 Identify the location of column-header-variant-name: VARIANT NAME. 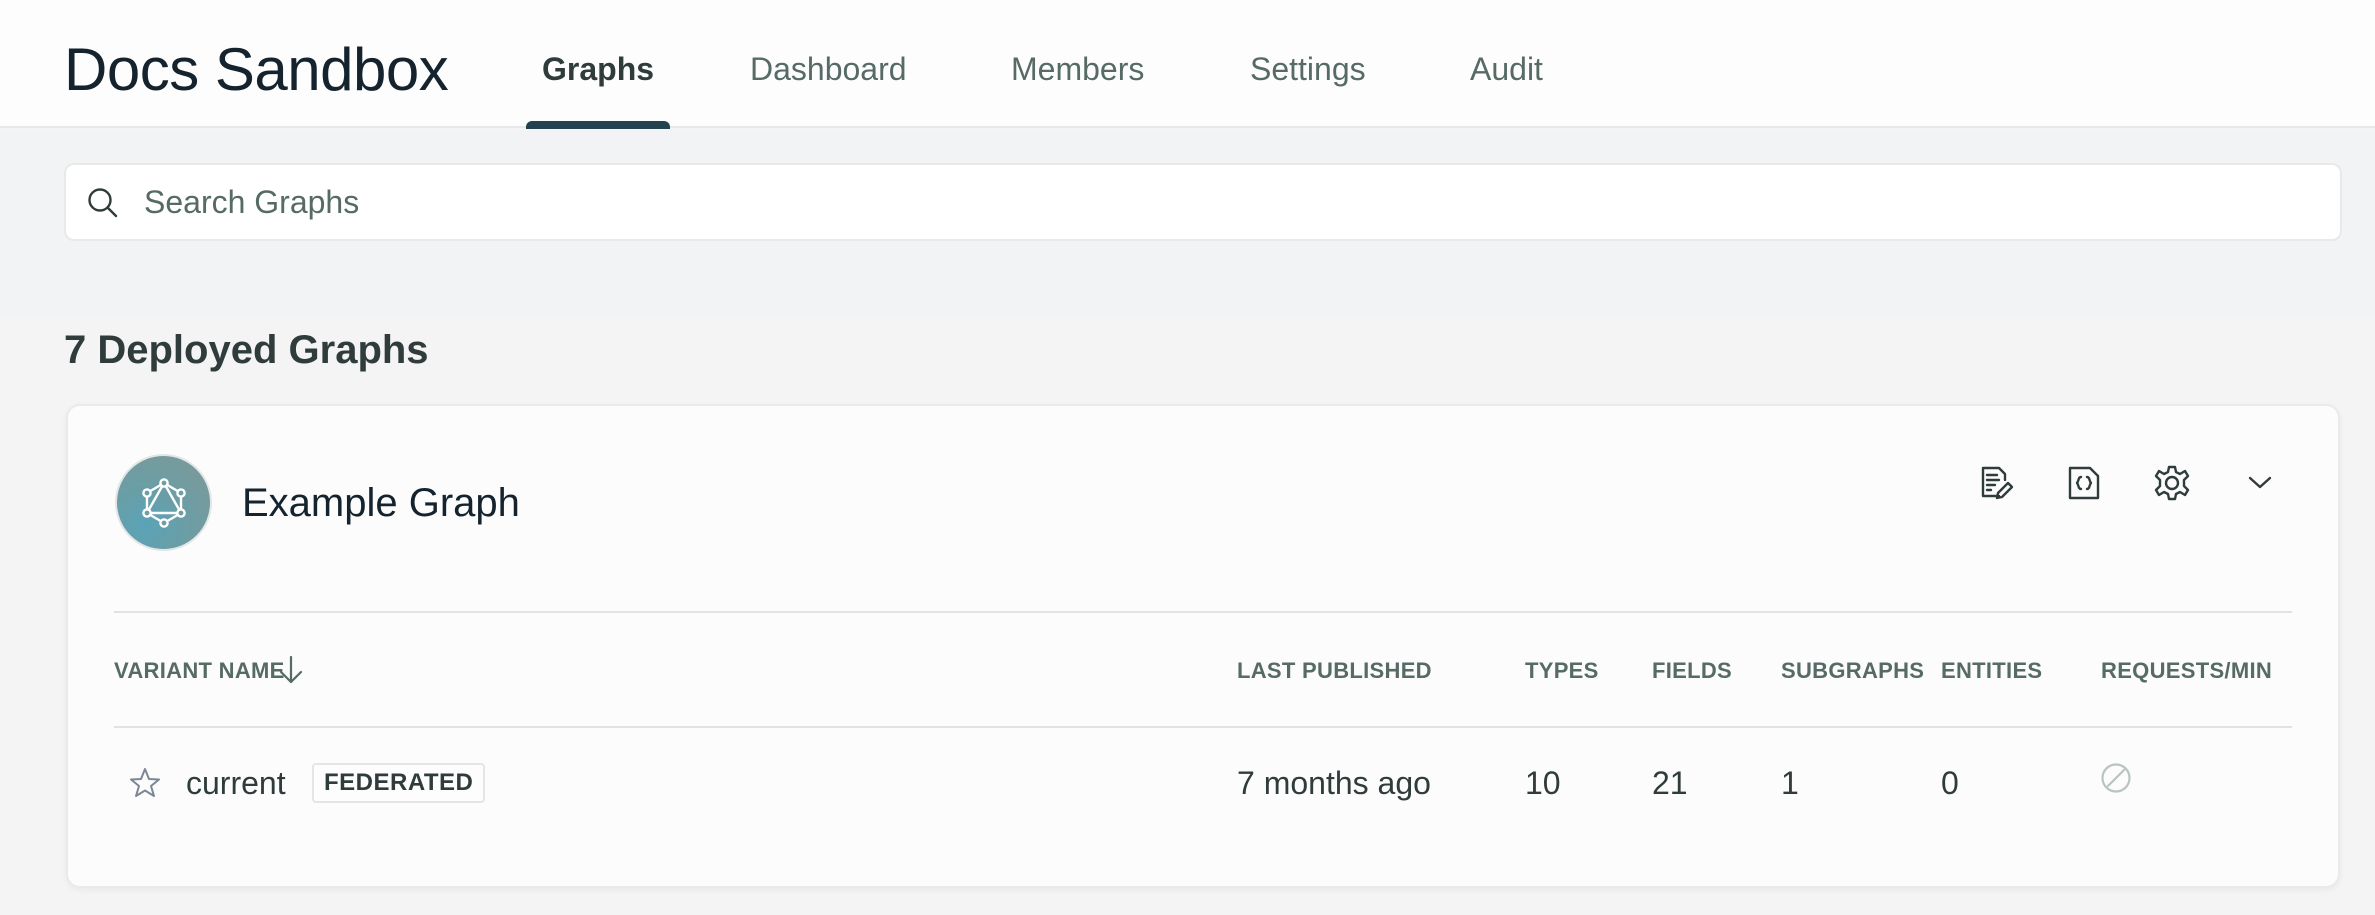
(199, 671).